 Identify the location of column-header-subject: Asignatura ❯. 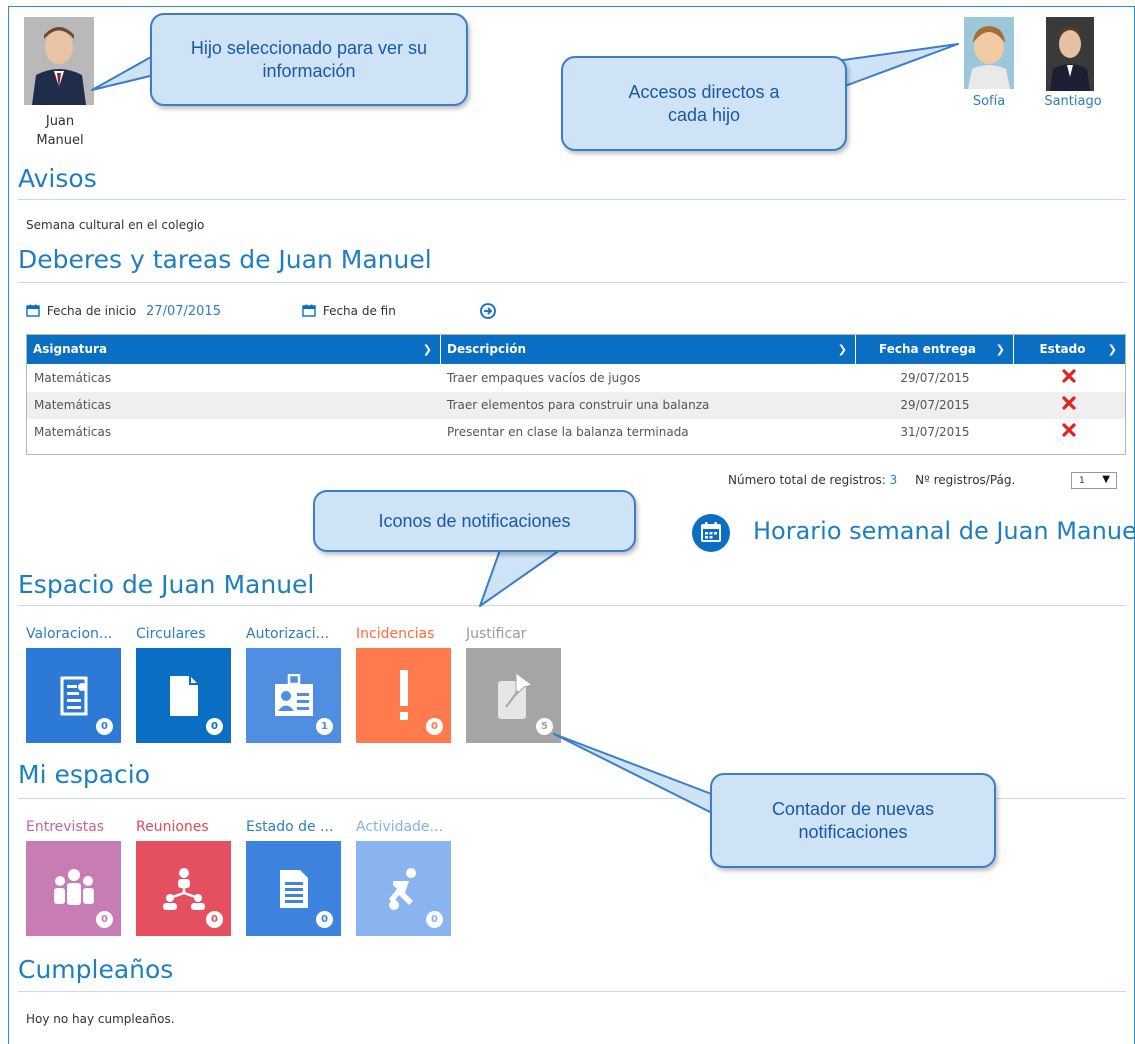
(234, 349).